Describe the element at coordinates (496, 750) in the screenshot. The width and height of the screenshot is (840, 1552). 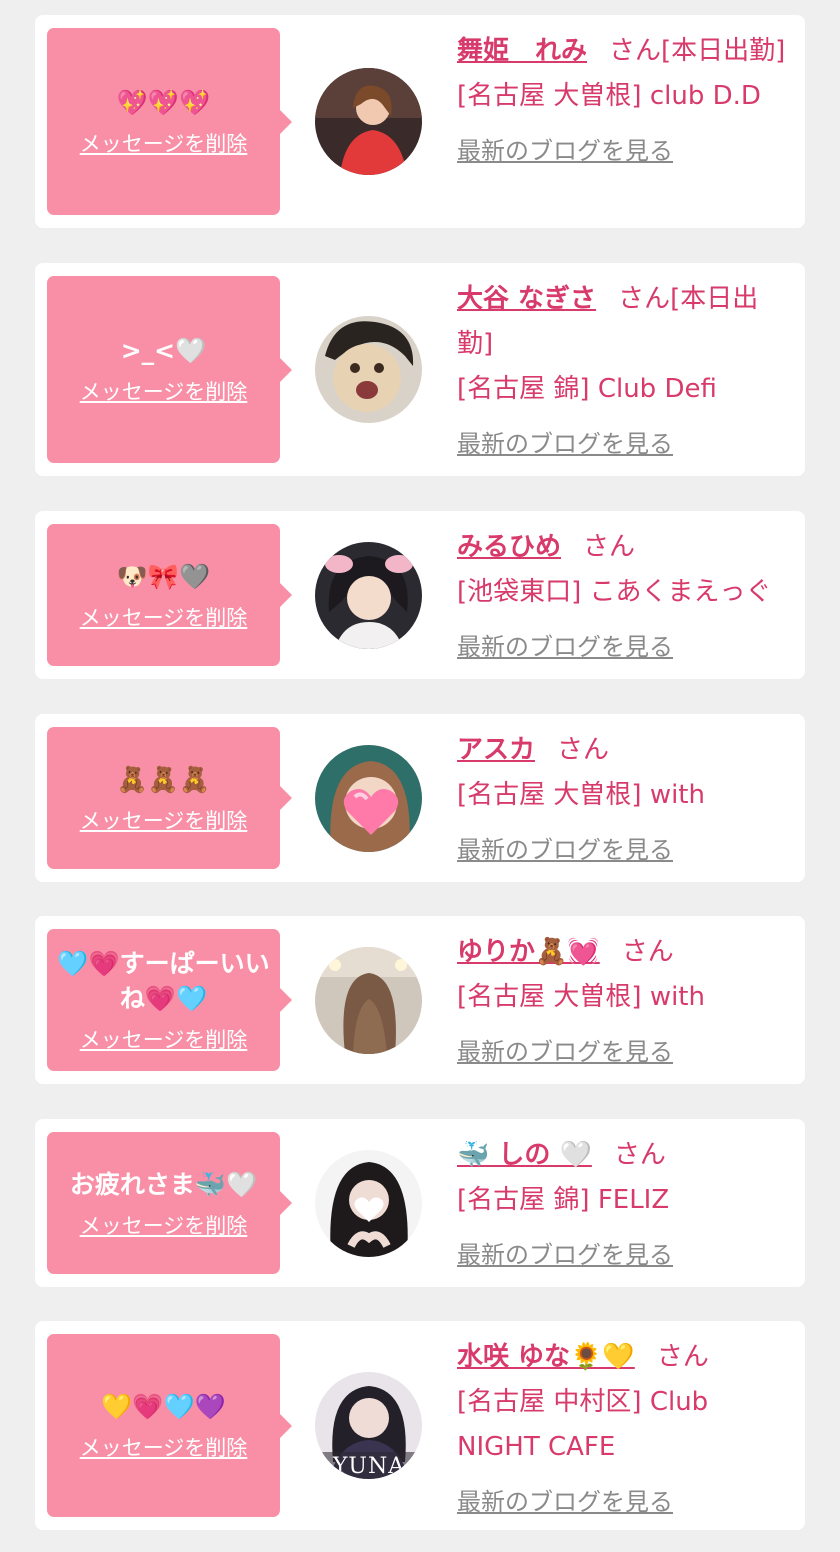
I see `cast-name-link: アスカ` at that location.